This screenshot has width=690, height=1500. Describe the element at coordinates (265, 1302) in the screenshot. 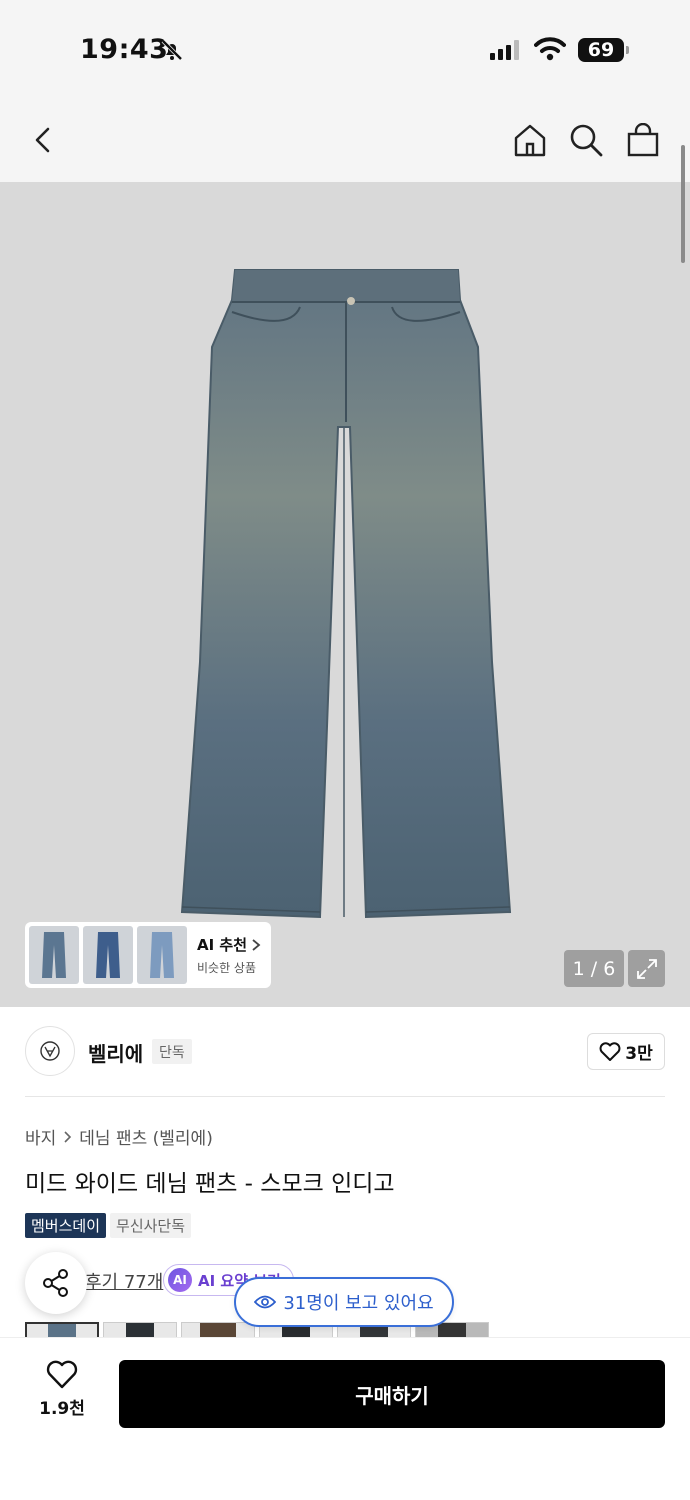

I see `eye-icon` at that location.